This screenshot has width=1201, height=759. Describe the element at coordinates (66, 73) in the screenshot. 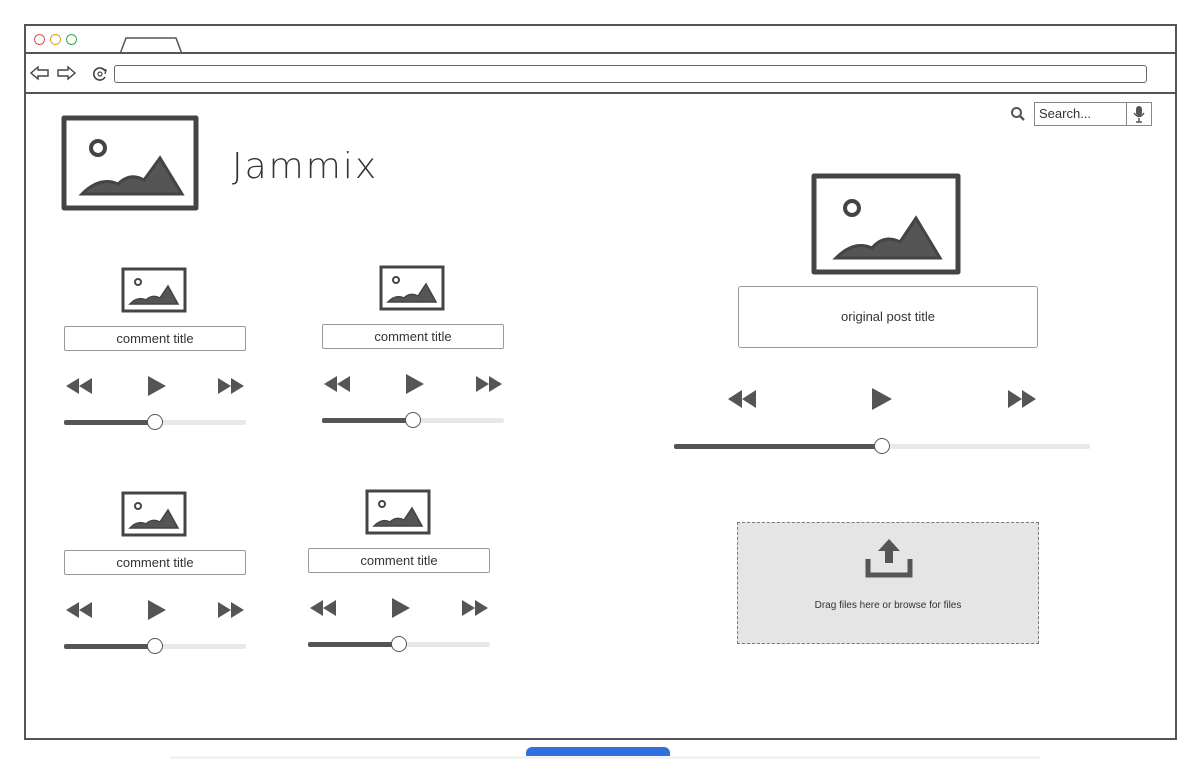

I see `forward-arrow-icon` at that location.